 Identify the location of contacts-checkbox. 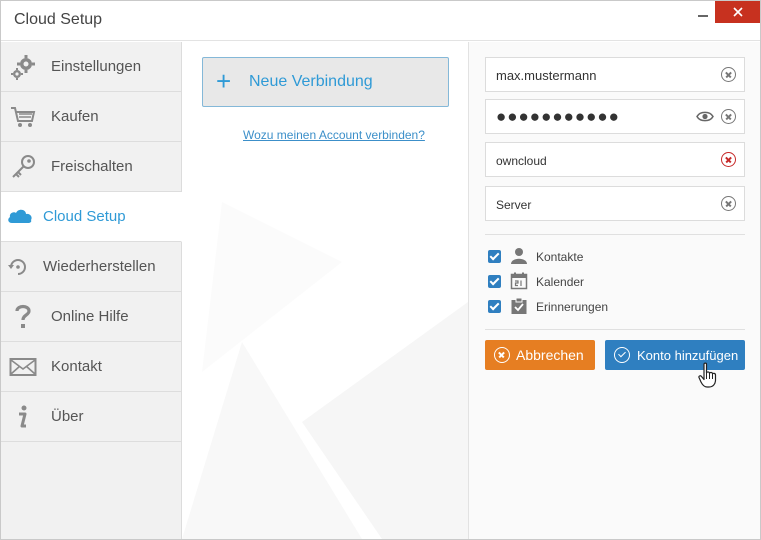
(494, 256).